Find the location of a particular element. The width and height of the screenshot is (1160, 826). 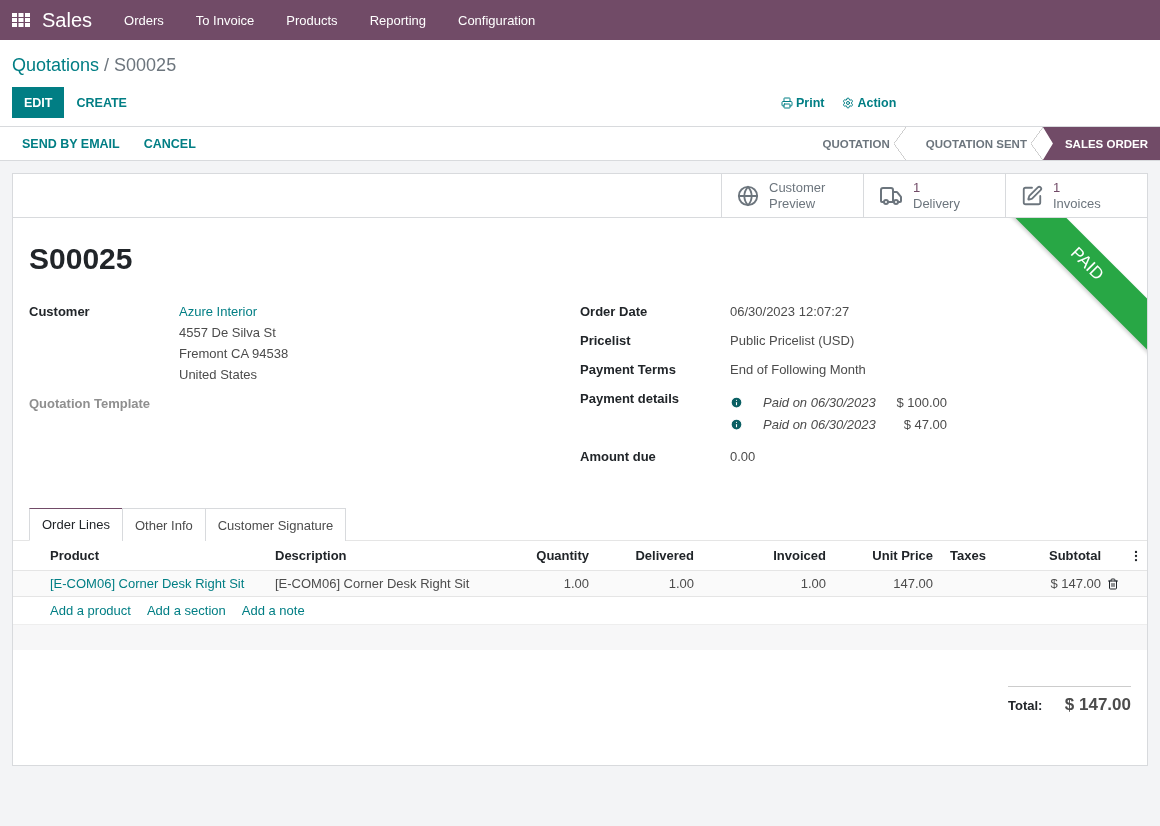

menu-item: To Invoice is located at coordinates (225, 20).